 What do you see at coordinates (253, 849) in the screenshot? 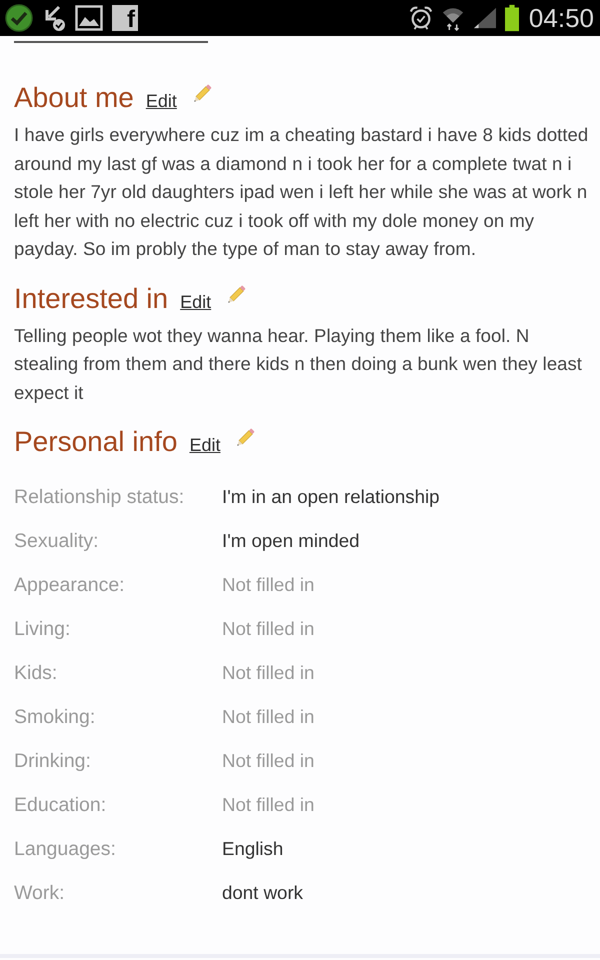
I see `field-value: English` at bounding box center [253, 849].